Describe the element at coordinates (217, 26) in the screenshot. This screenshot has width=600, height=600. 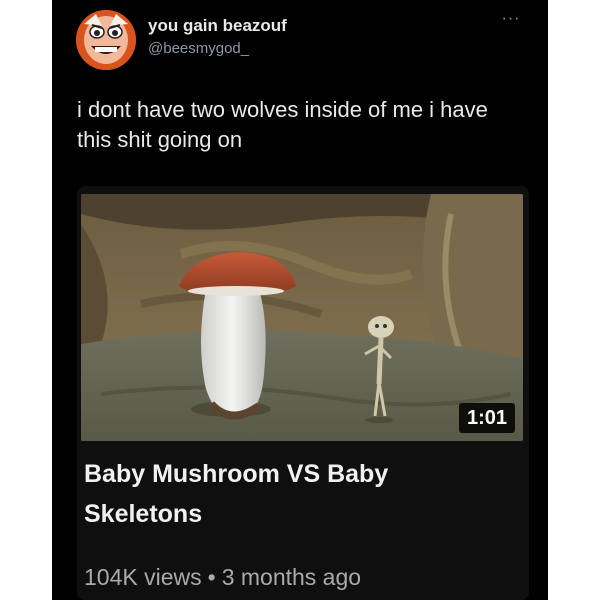
I see `display-name: you gain beazouf` at that location.